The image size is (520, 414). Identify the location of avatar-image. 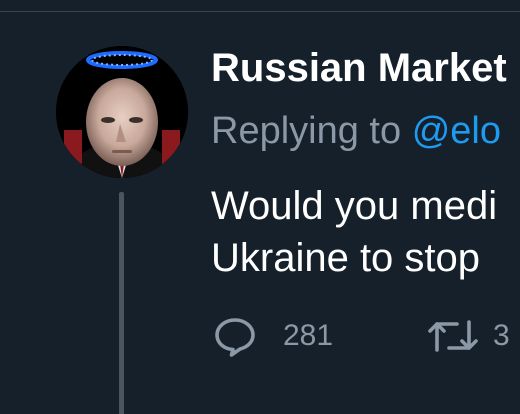
(122, 112).